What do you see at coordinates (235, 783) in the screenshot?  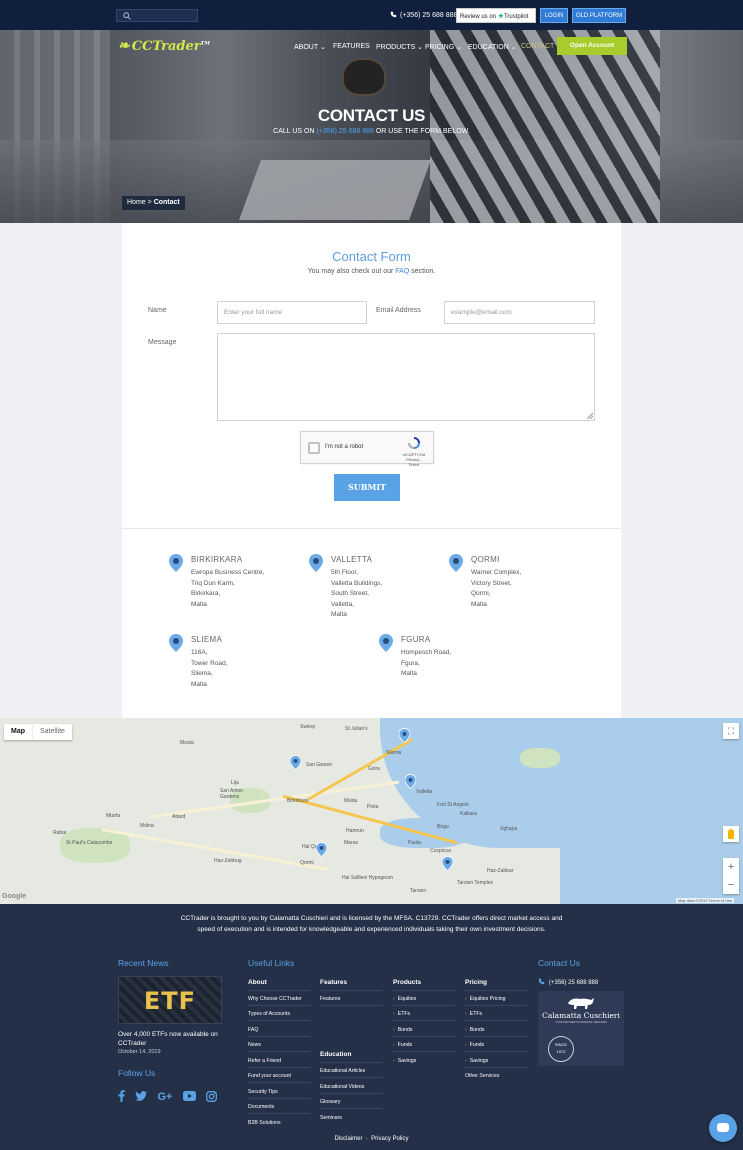 I see `map-label: Lija` at bounding box center [235, 783].